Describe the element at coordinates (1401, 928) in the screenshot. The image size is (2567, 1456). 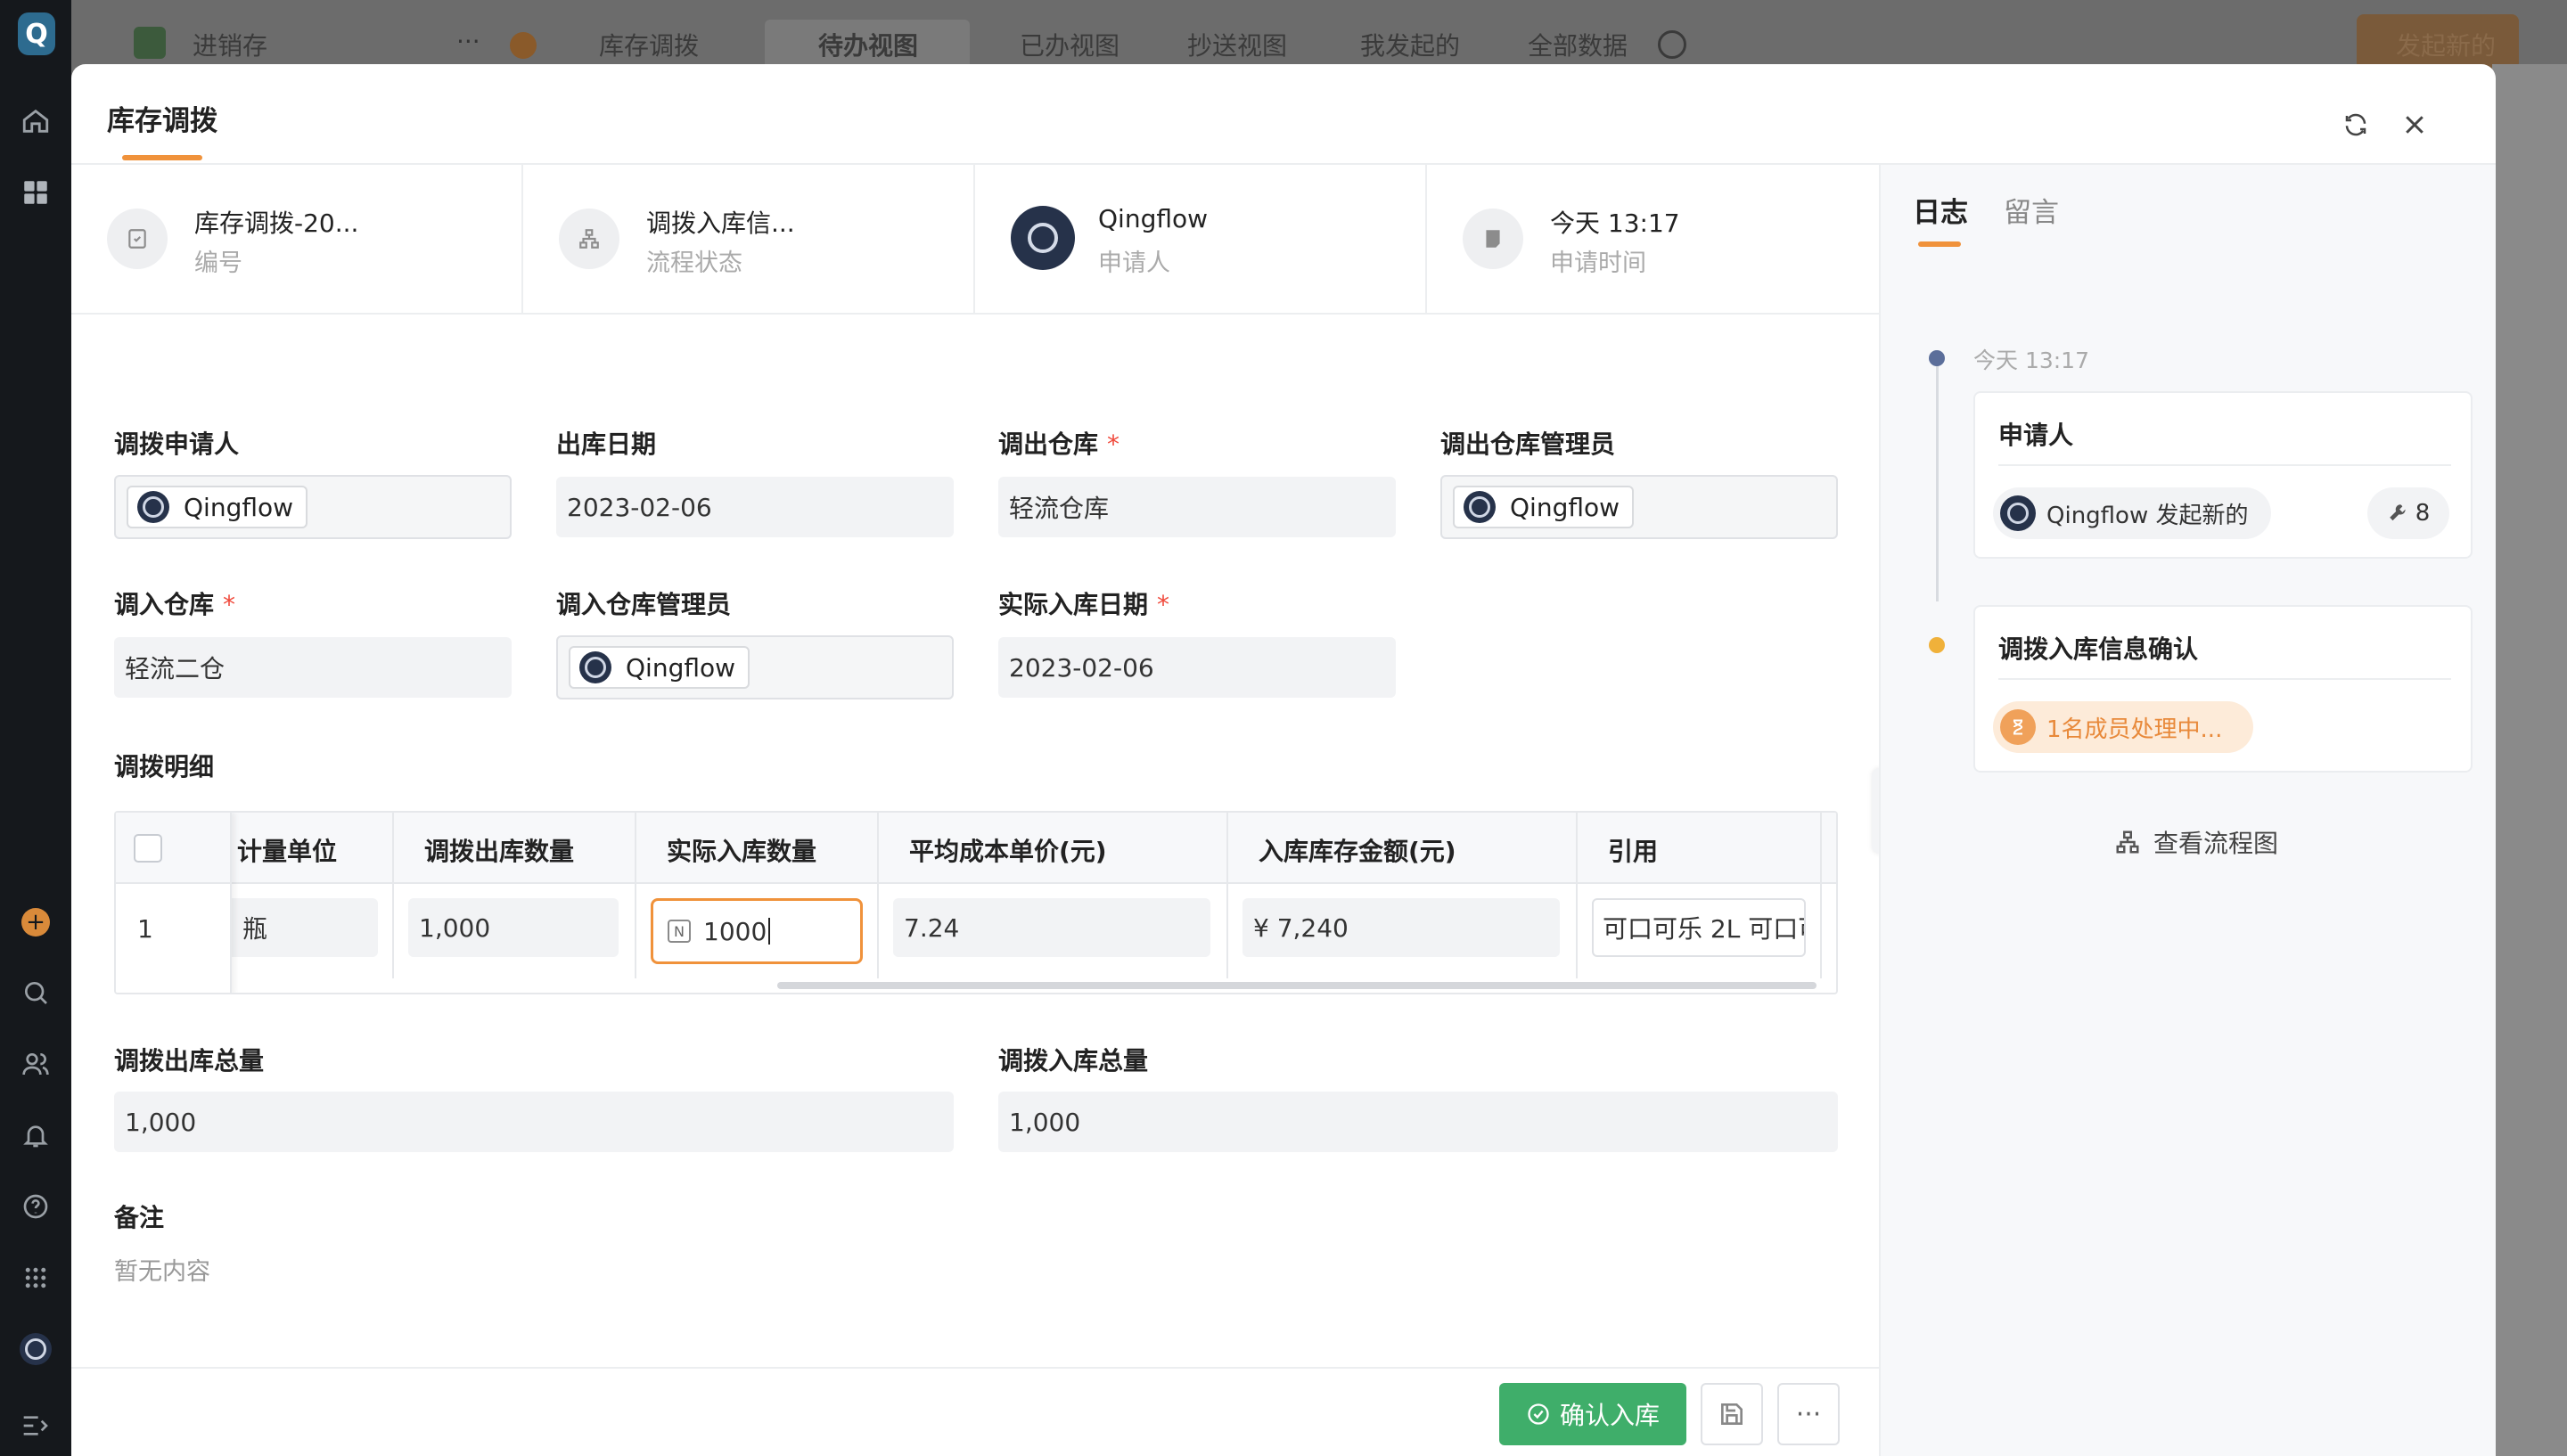
I see `cell-amount: ¥ 7,240` at that location.